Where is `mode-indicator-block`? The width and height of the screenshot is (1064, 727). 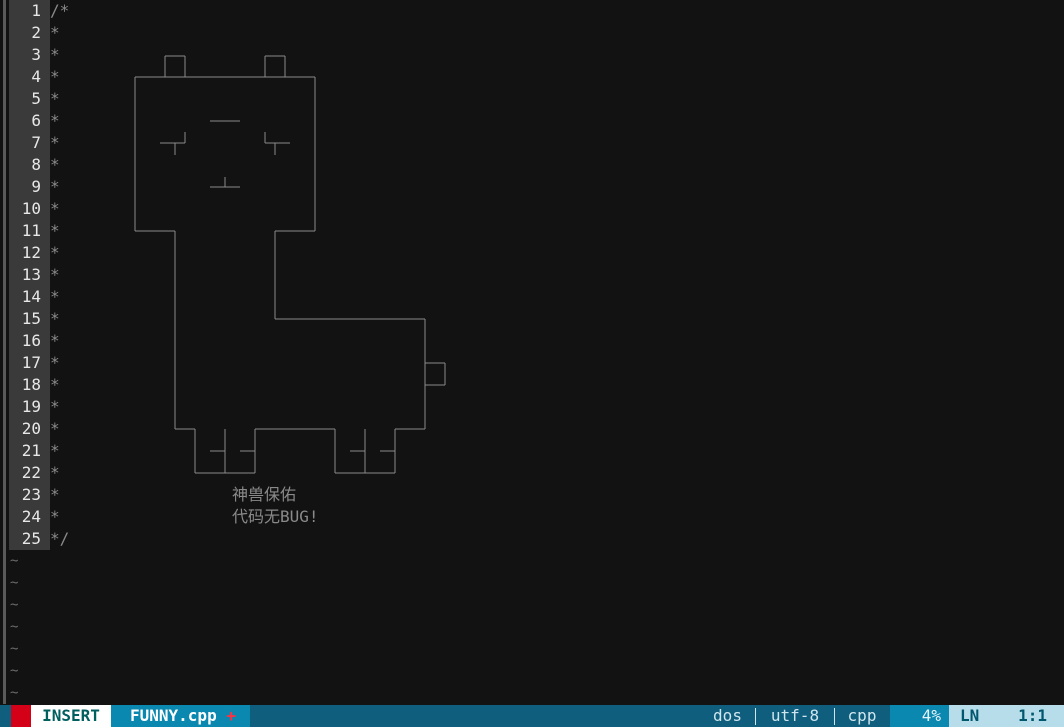
mode-indicator-block is located at coordinates (21, 716).